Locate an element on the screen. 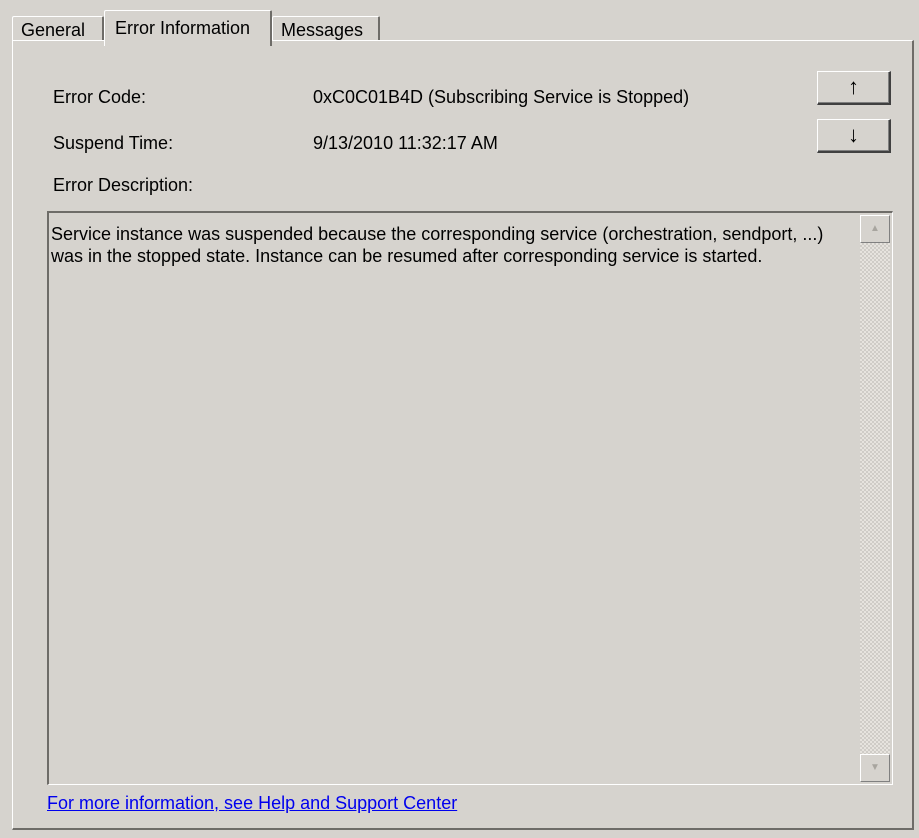 This screenshot has width=919, height=838. scroll-up-arrow-icon: ▲ is located at coordinates (875, 228).